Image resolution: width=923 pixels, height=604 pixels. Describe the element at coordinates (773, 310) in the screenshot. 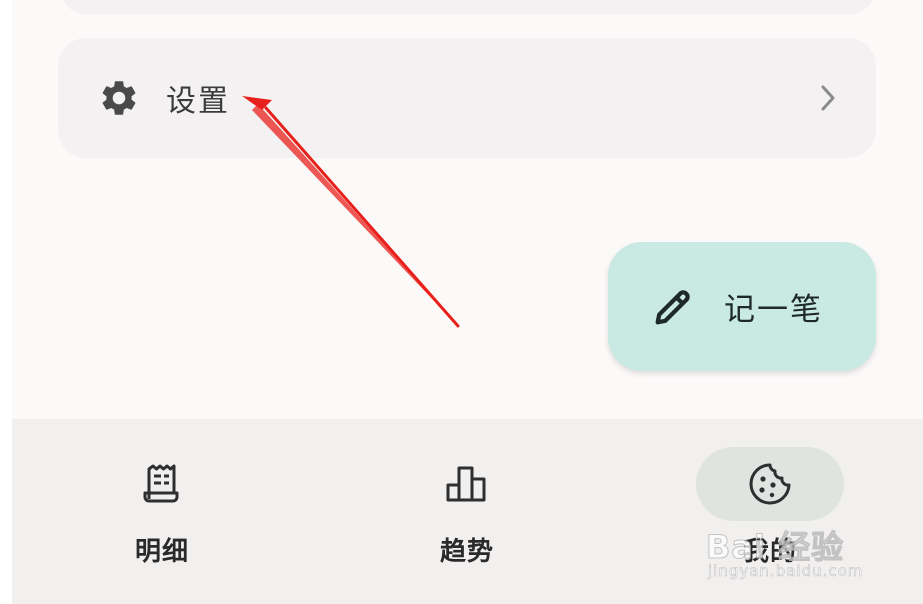

I see `add-record-label: 记一笔` at that location.